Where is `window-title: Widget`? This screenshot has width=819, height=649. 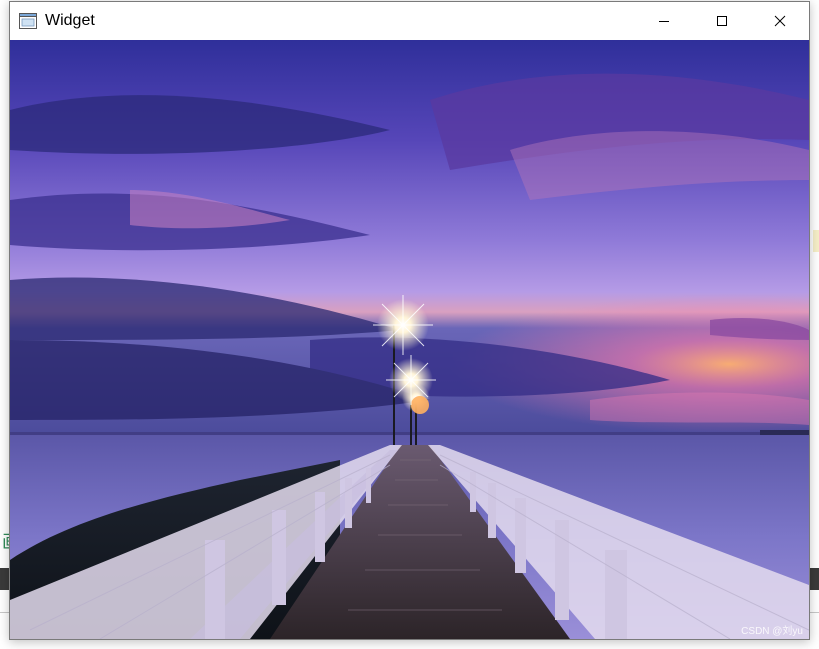 window-title: Widget is located at coordinates (70, 20).